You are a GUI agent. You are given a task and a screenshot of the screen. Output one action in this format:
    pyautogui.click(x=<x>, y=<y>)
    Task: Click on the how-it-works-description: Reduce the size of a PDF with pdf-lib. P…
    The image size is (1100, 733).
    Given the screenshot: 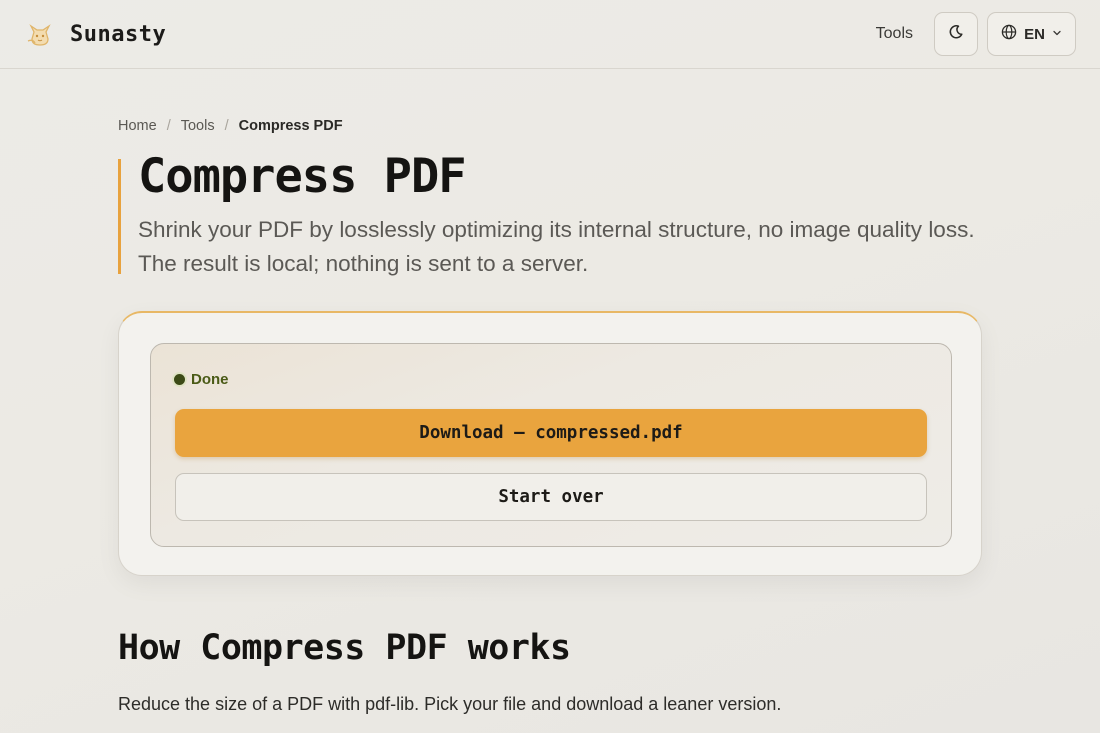 What is the action you would take?
    pyautogui.click(x=450, y=704)
    